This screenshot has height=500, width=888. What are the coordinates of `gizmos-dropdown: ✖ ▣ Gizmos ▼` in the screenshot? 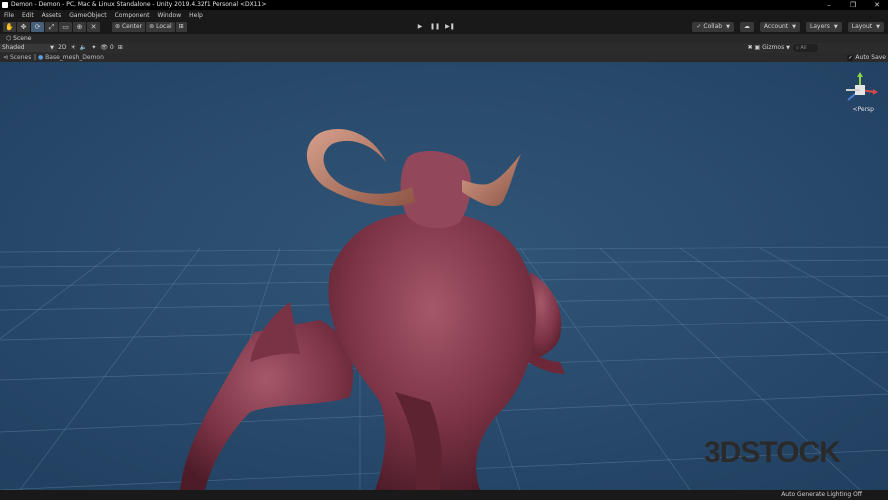 It's located at (769, 48).